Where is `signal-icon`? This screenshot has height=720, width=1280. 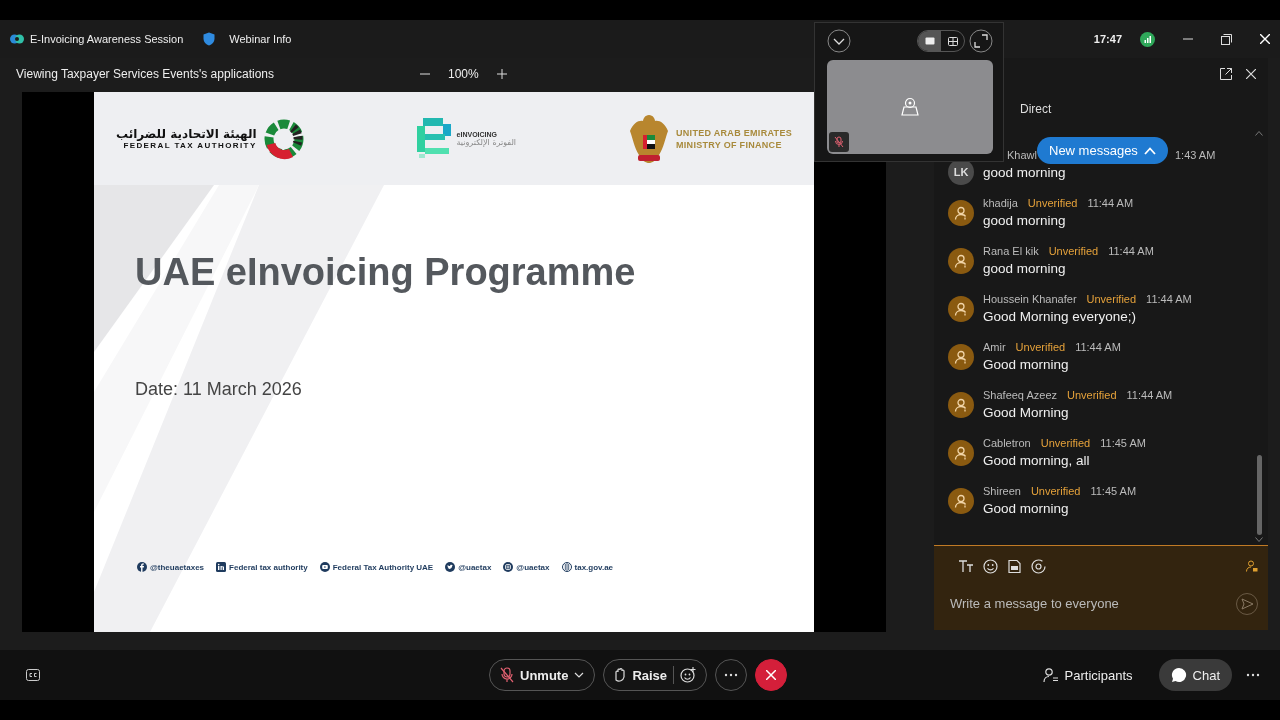
signal-icon is located at coordinates (1147, 39).